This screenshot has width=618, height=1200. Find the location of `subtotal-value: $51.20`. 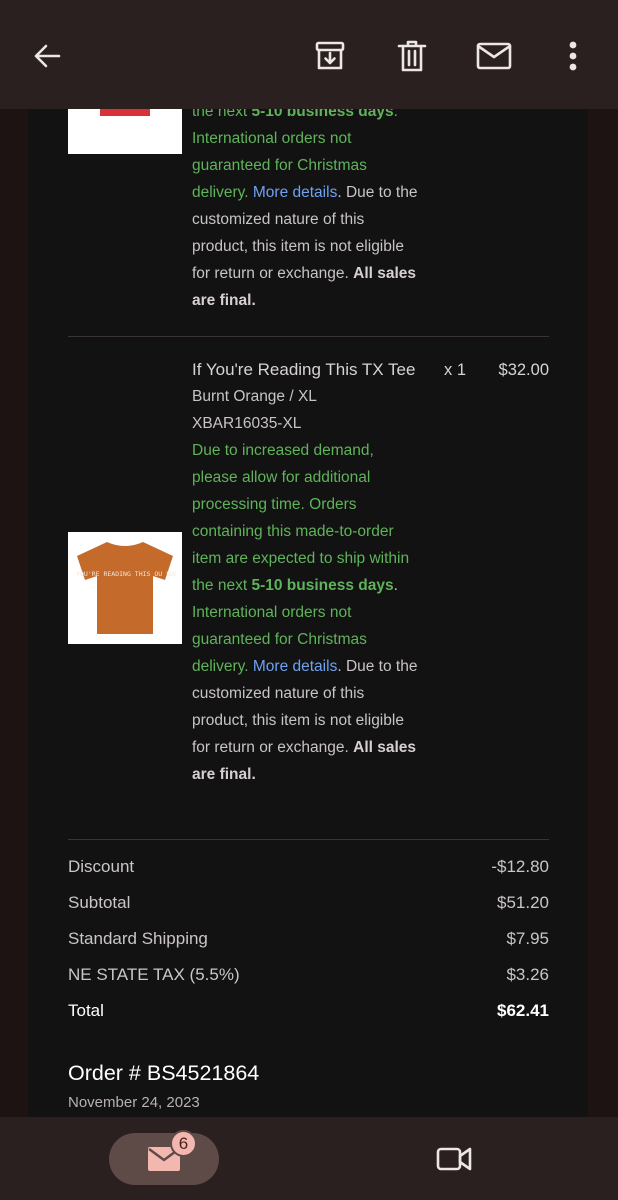

subtotal-value: $51.20 is located at coordinates (523, 902).